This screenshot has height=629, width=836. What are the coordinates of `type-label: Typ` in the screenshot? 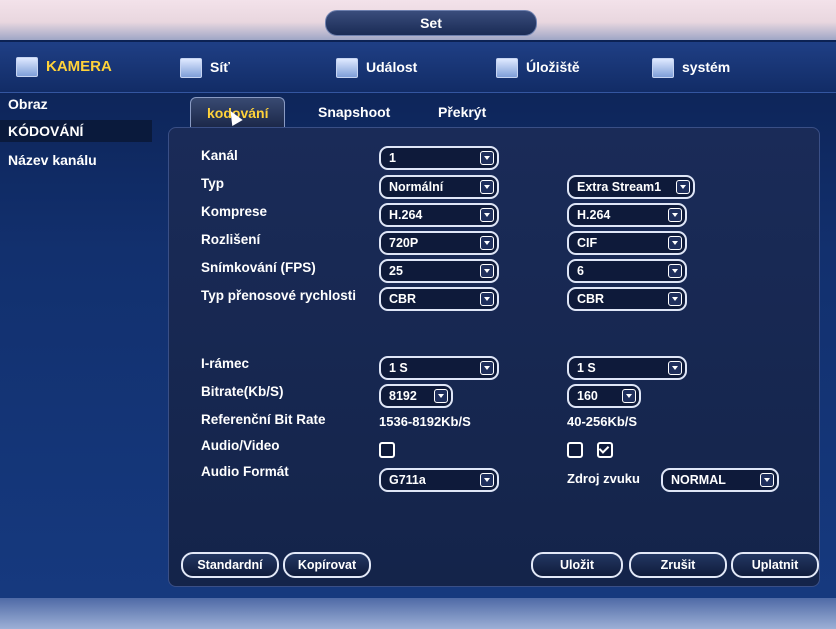 It's located at (212, 183).